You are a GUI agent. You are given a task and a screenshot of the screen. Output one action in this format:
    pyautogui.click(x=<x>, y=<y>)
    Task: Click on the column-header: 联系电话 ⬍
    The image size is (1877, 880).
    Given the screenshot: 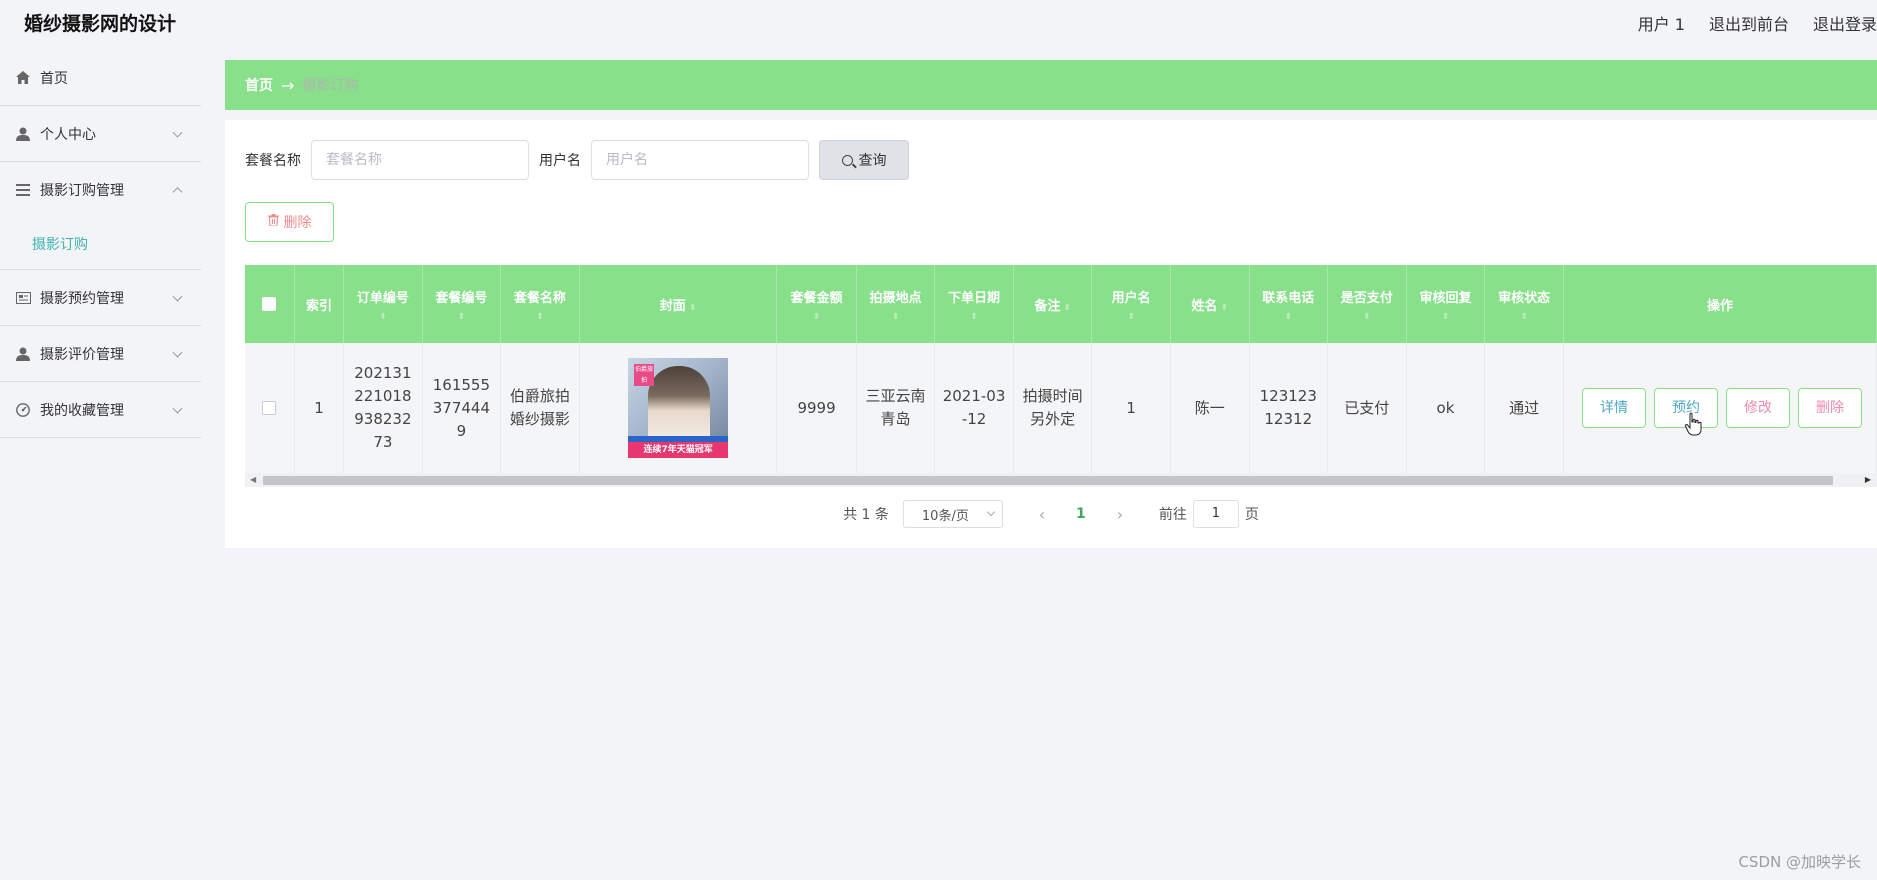 What is the action you would take?
    pyautogui.click(x=1289, y=304)
    